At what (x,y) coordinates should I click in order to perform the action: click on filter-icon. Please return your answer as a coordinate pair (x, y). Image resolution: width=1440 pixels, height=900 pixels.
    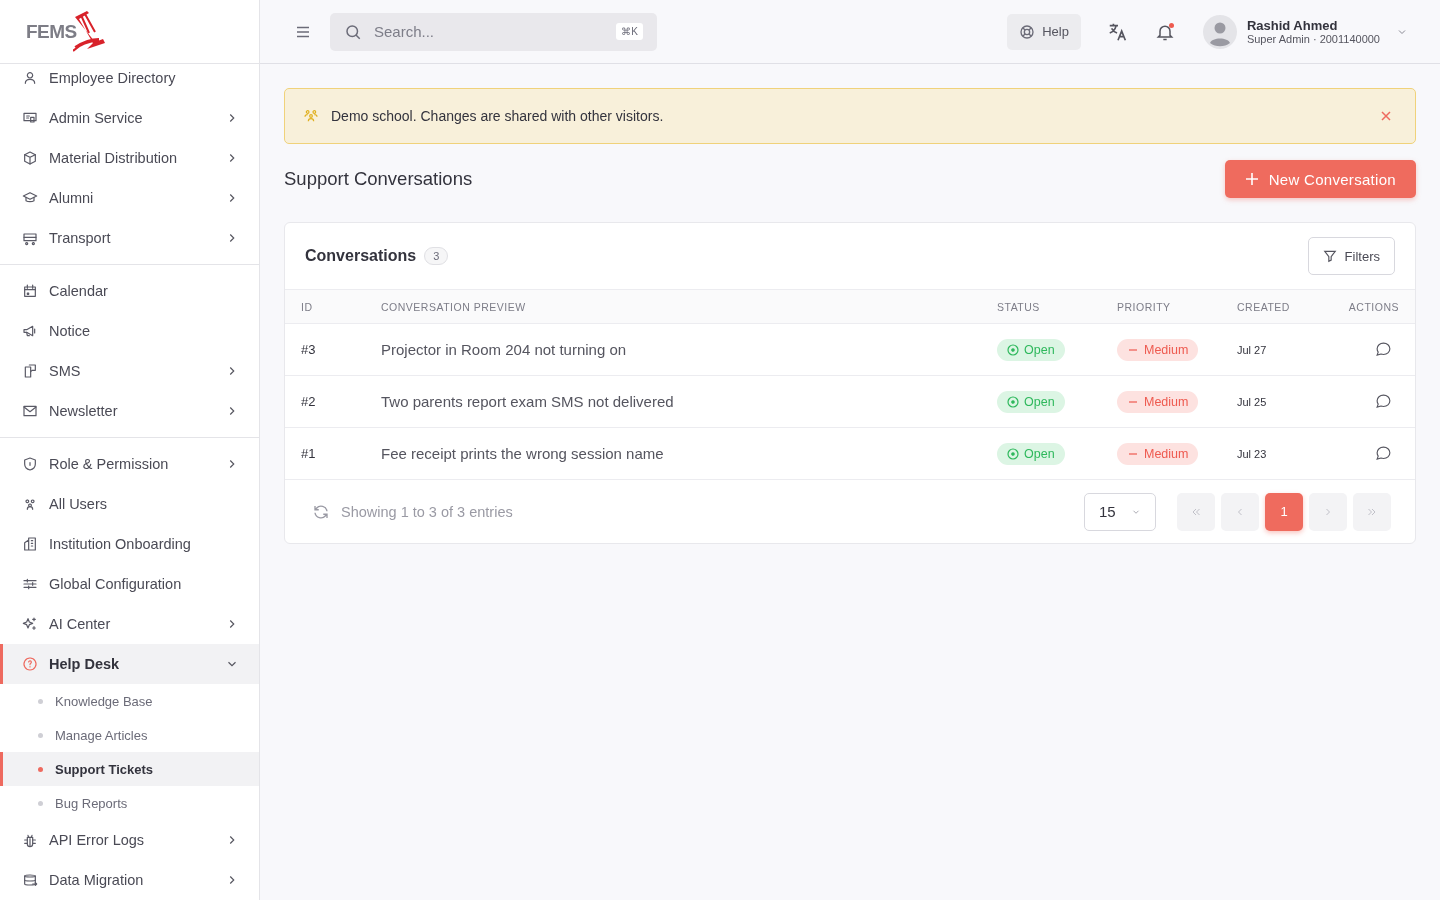
    Looking at the image, I should click on (1329, 256).